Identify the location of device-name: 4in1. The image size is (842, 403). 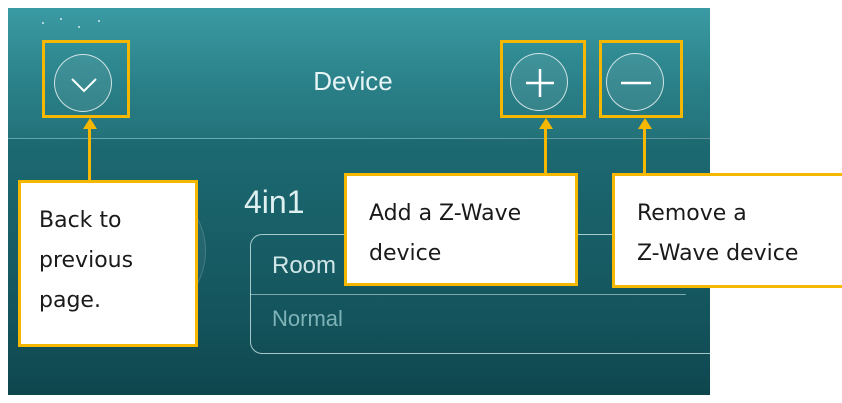
(274, 202).